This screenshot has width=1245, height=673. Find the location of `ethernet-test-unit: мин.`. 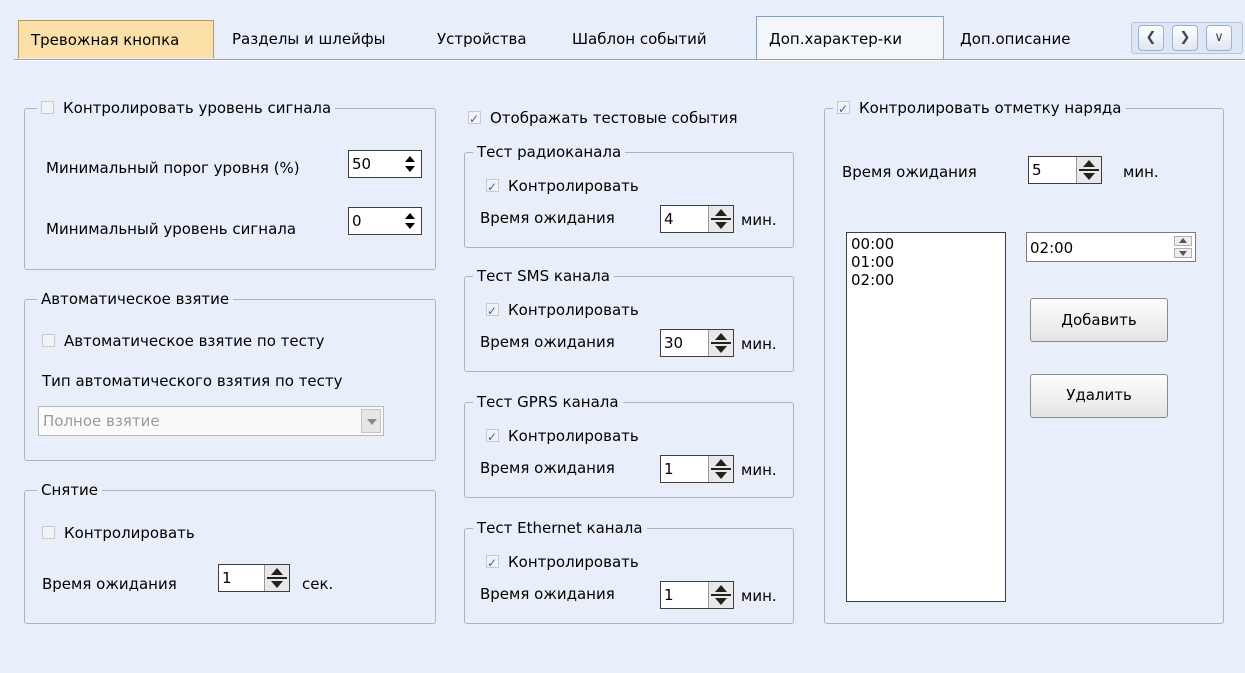

ethernet-test-unit: мин. is located at coordinates (759, 596).